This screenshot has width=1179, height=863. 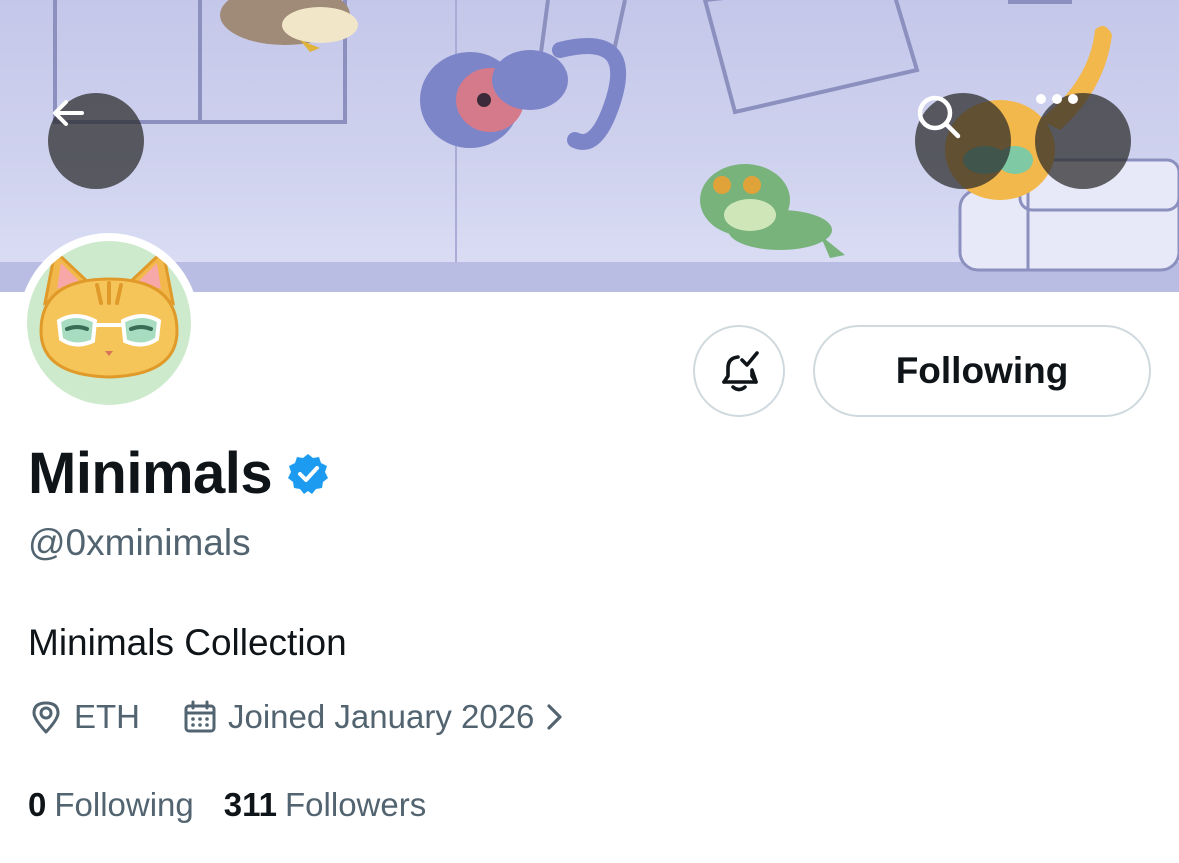 I want to click on cat-avatar-illustration, so click(x=109, y=313).